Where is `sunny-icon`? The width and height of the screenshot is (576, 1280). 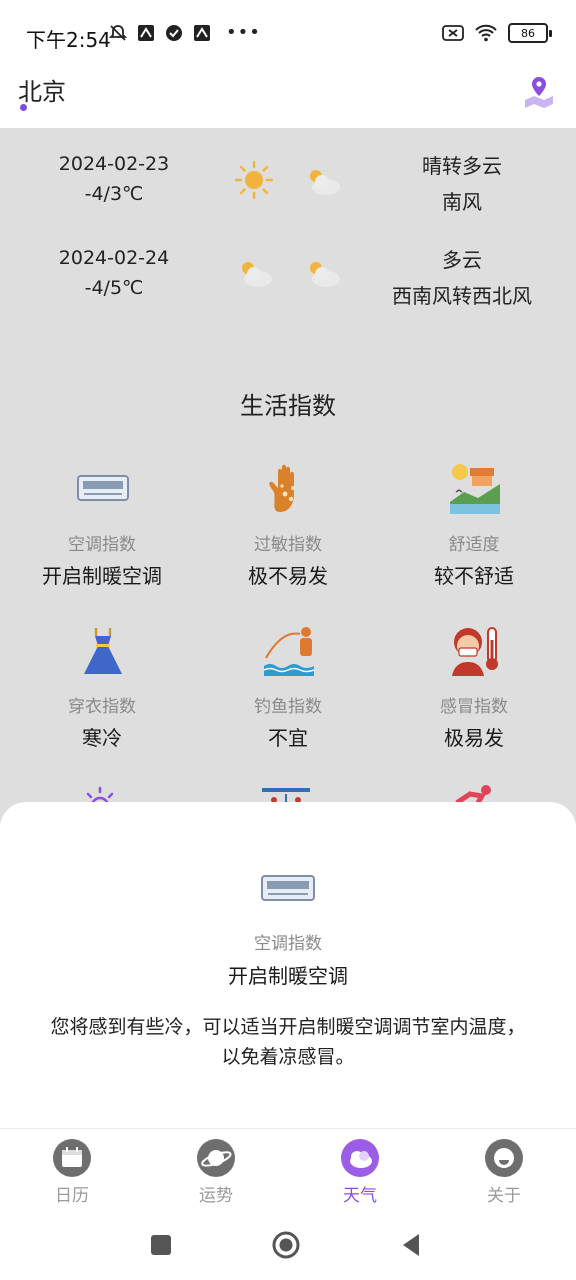 sunny-icon is located at coordinates (254, 180).